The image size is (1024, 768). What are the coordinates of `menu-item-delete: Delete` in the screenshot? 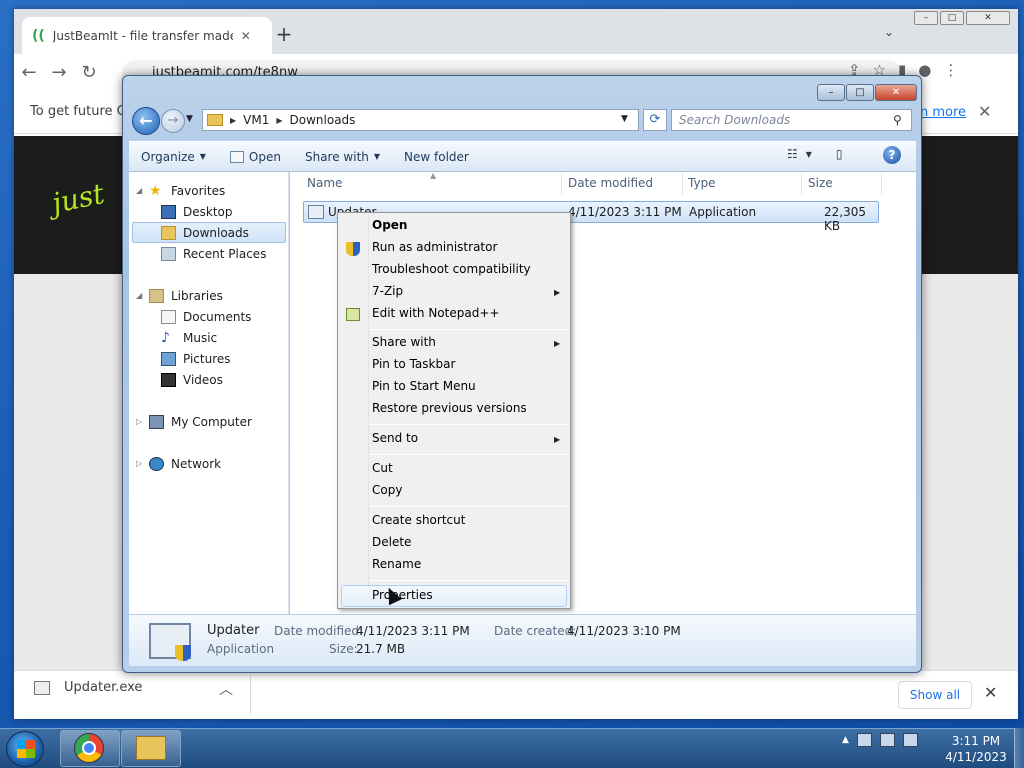 It's located at (391, 542).